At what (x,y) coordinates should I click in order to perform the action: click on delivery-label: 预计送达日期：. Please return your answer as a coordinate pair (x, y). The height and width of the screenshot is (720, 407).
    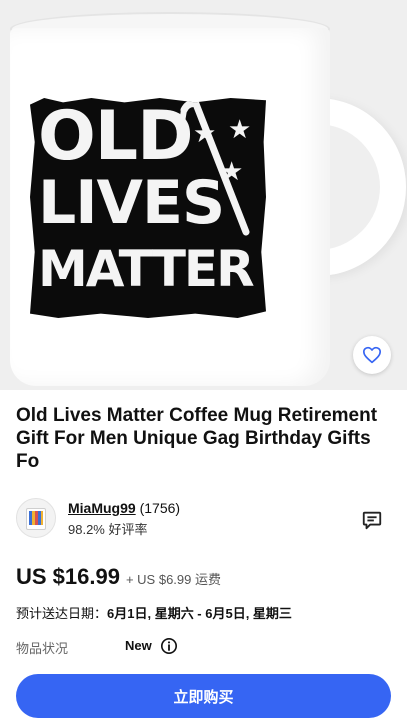
    Looking at the image, I should click on (62, 613).